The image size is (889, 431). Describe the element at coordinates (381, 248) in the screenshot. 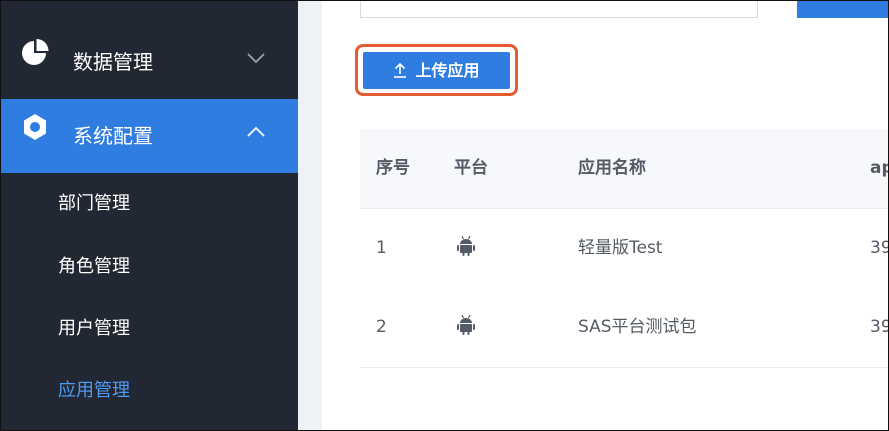

I see `cell-index: 1` at that location.